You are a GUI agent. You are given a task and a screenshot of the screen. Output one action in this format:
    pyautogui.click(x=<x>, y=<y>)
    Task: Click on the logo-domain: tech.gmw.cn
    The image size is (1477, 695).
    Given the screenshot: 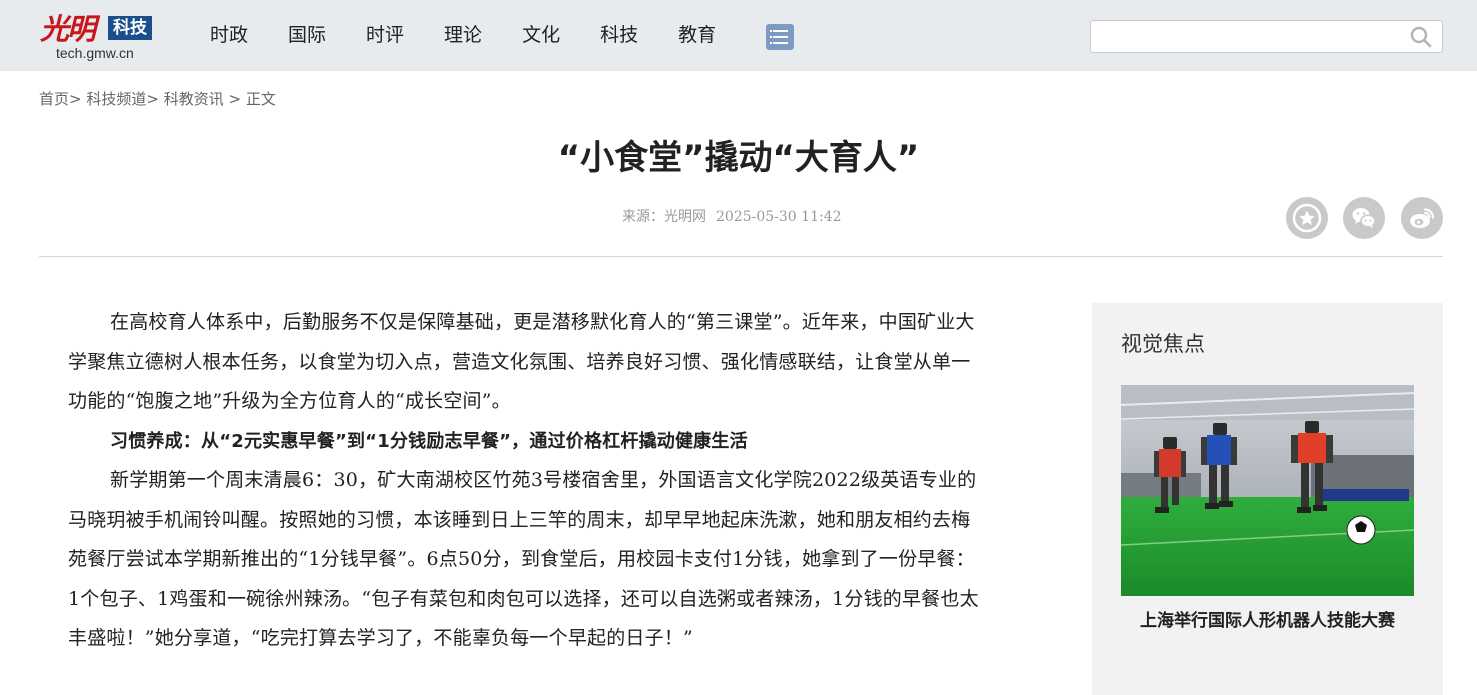 What is the action you would take?
    pyautogui.click(x=95, y=53)
    